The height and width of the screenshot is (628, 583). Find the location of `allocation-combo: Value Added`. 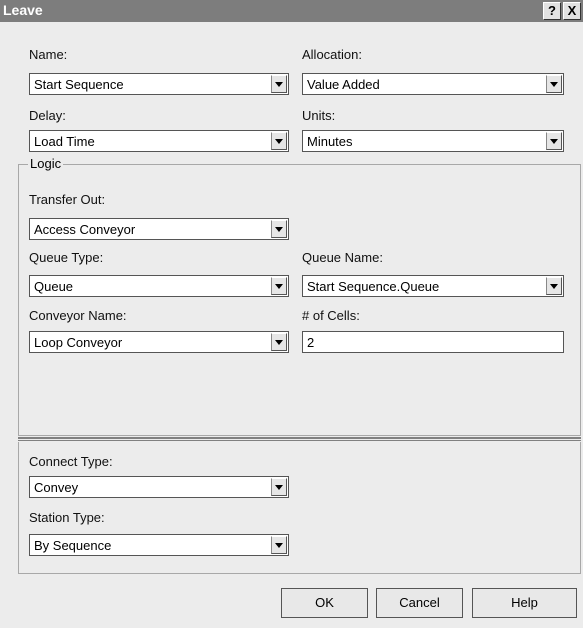

allocation-combo: Value Added is located at coordinates (433, 84).